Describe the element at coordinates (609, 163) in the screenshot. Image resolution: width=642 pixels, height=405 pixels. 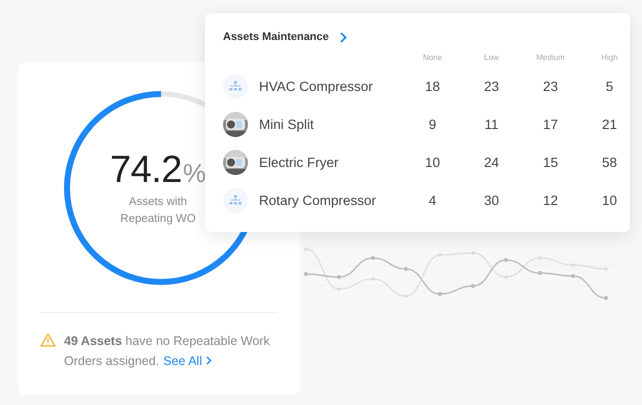
I see `table-cell-text: 58` at that location.